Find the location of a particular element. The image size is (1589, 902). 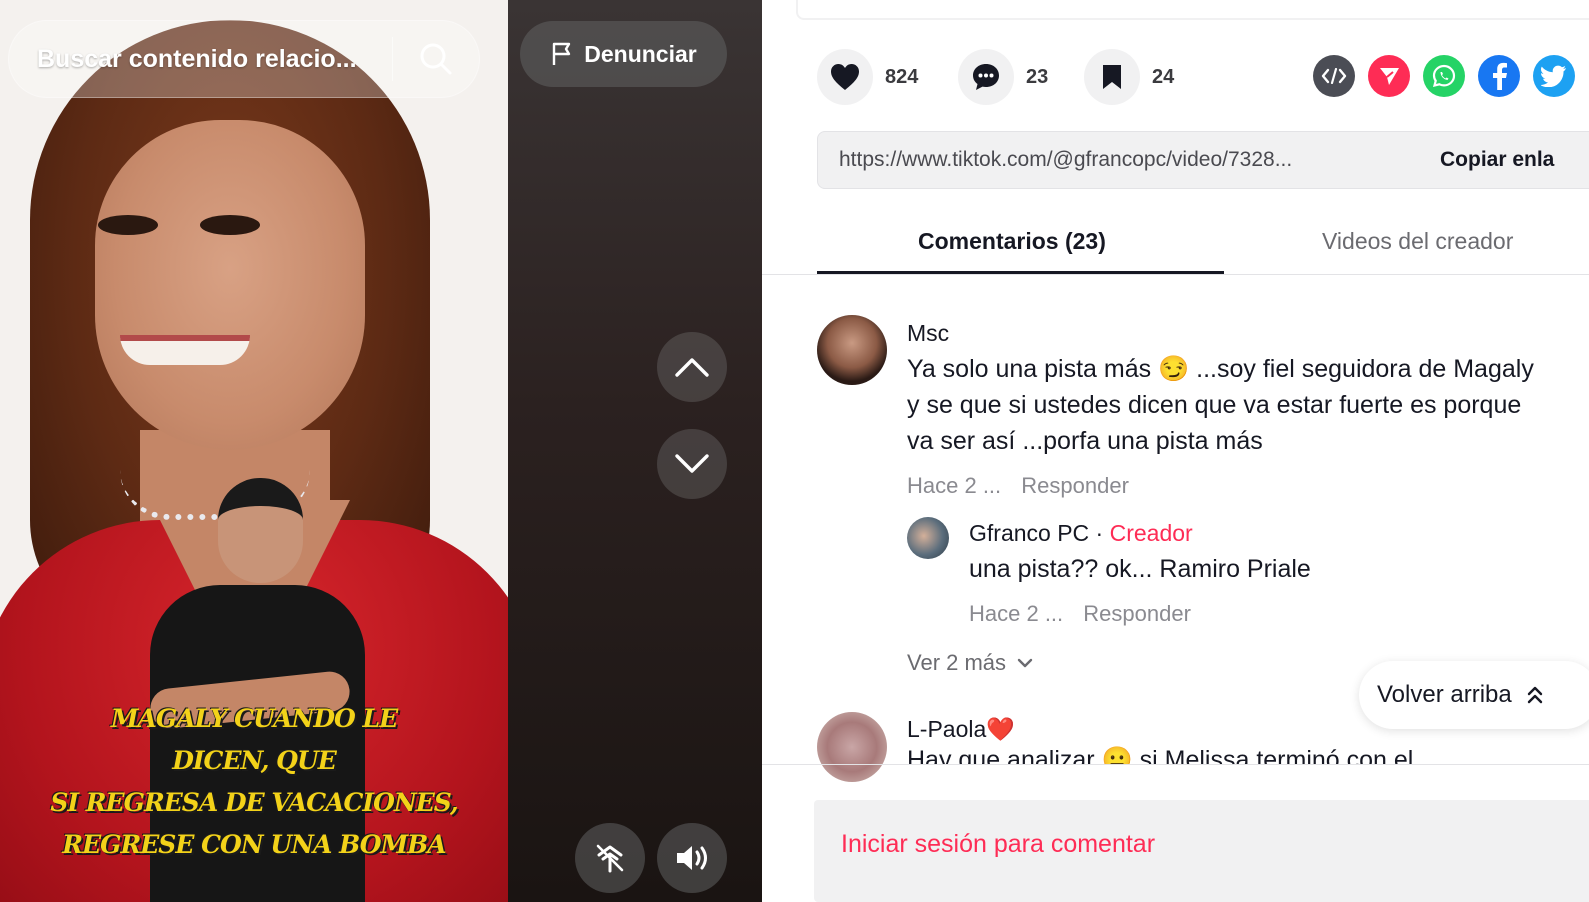

video-caption-line: REGRESE CON UNA BOMBA is located at coordinates (254, 844).